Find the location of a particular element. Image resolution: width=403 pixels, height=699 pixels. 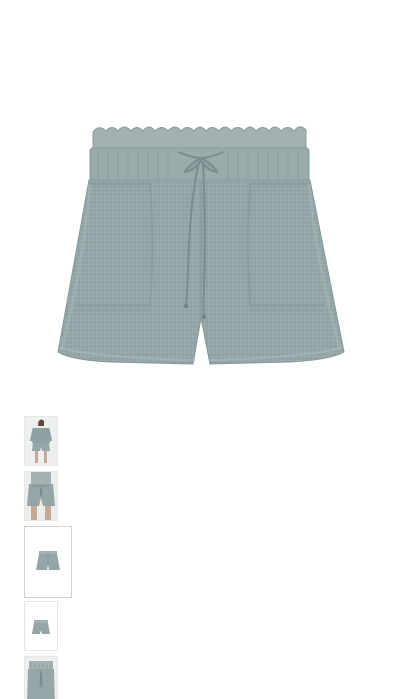

shorts-flatlay-thumbnail-icon is located at coordinates (48, 562).